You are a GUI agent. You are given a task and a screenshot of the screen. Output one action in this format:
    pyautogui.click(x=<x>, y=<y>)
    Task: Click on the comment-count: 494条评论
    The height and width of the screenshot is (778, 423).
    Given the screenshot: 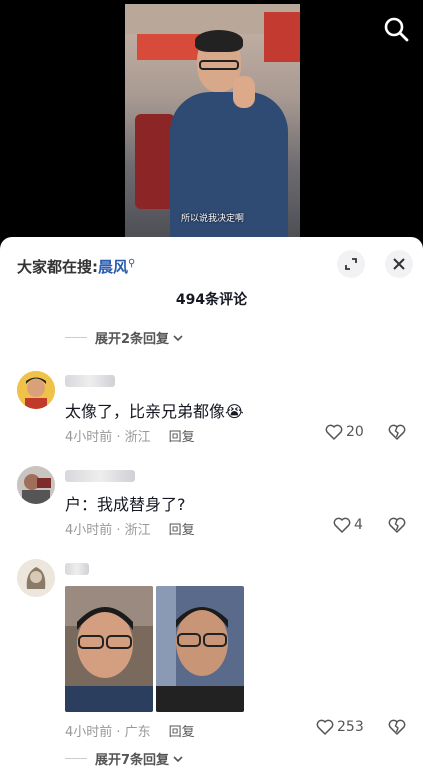 What is the action you would take?
    pyautogui.click(x=211, y=300)
    